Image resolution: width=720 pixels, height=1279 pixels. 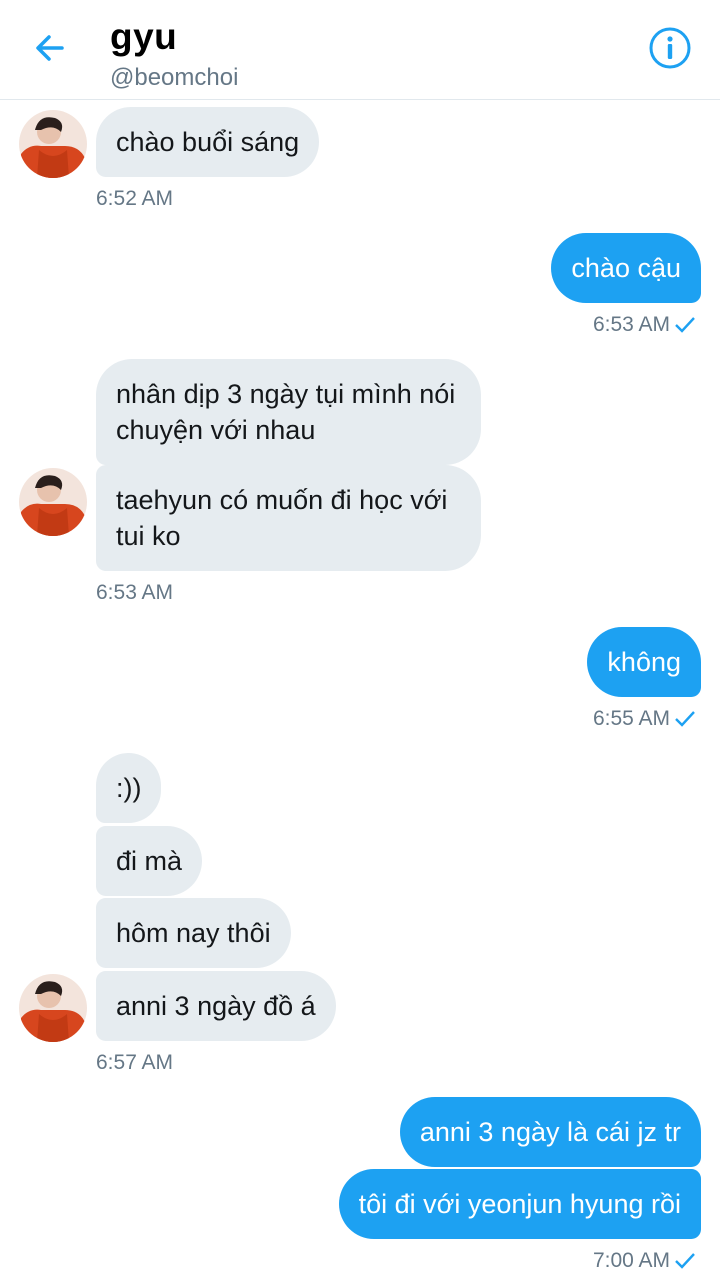 What do you see at coordinates (288, 518) in the screenshot?
I see `message-bubble-incoming: taehyun có muốn đi học với tui ko` at bounding box center [288, 518].